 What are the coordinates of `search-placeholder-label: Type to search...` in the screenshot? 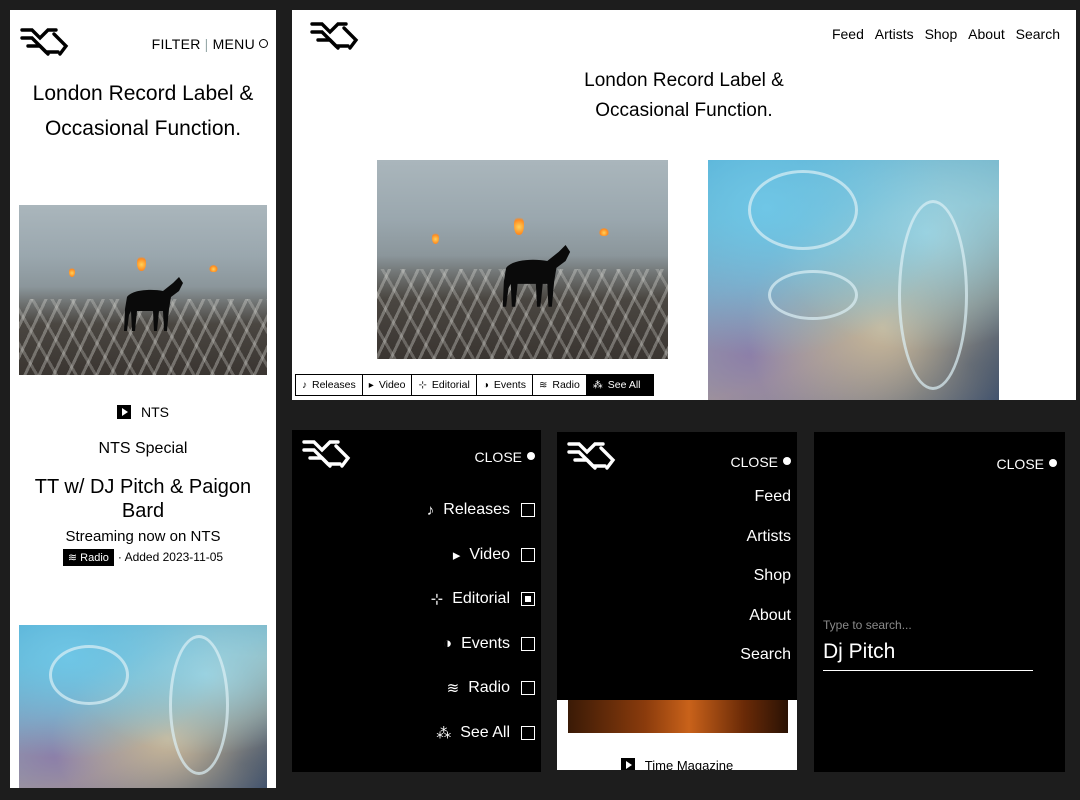 It's located at (867, 625).